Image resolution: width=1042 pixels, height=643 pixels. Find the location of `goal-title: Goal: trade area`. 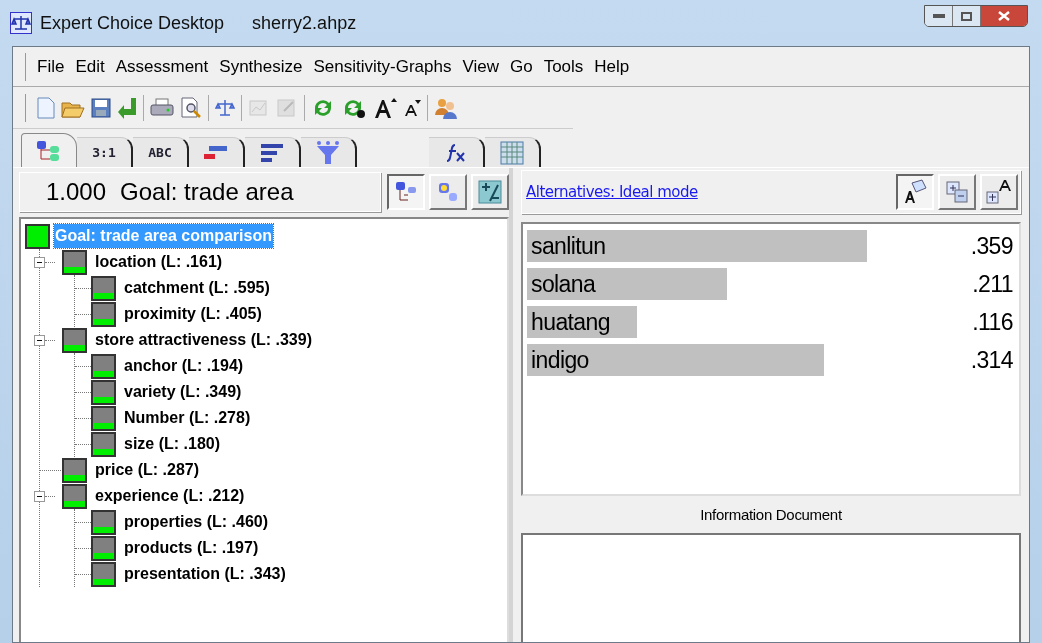

goal-title: Goal: trade area is located at coordinates (207, 192).